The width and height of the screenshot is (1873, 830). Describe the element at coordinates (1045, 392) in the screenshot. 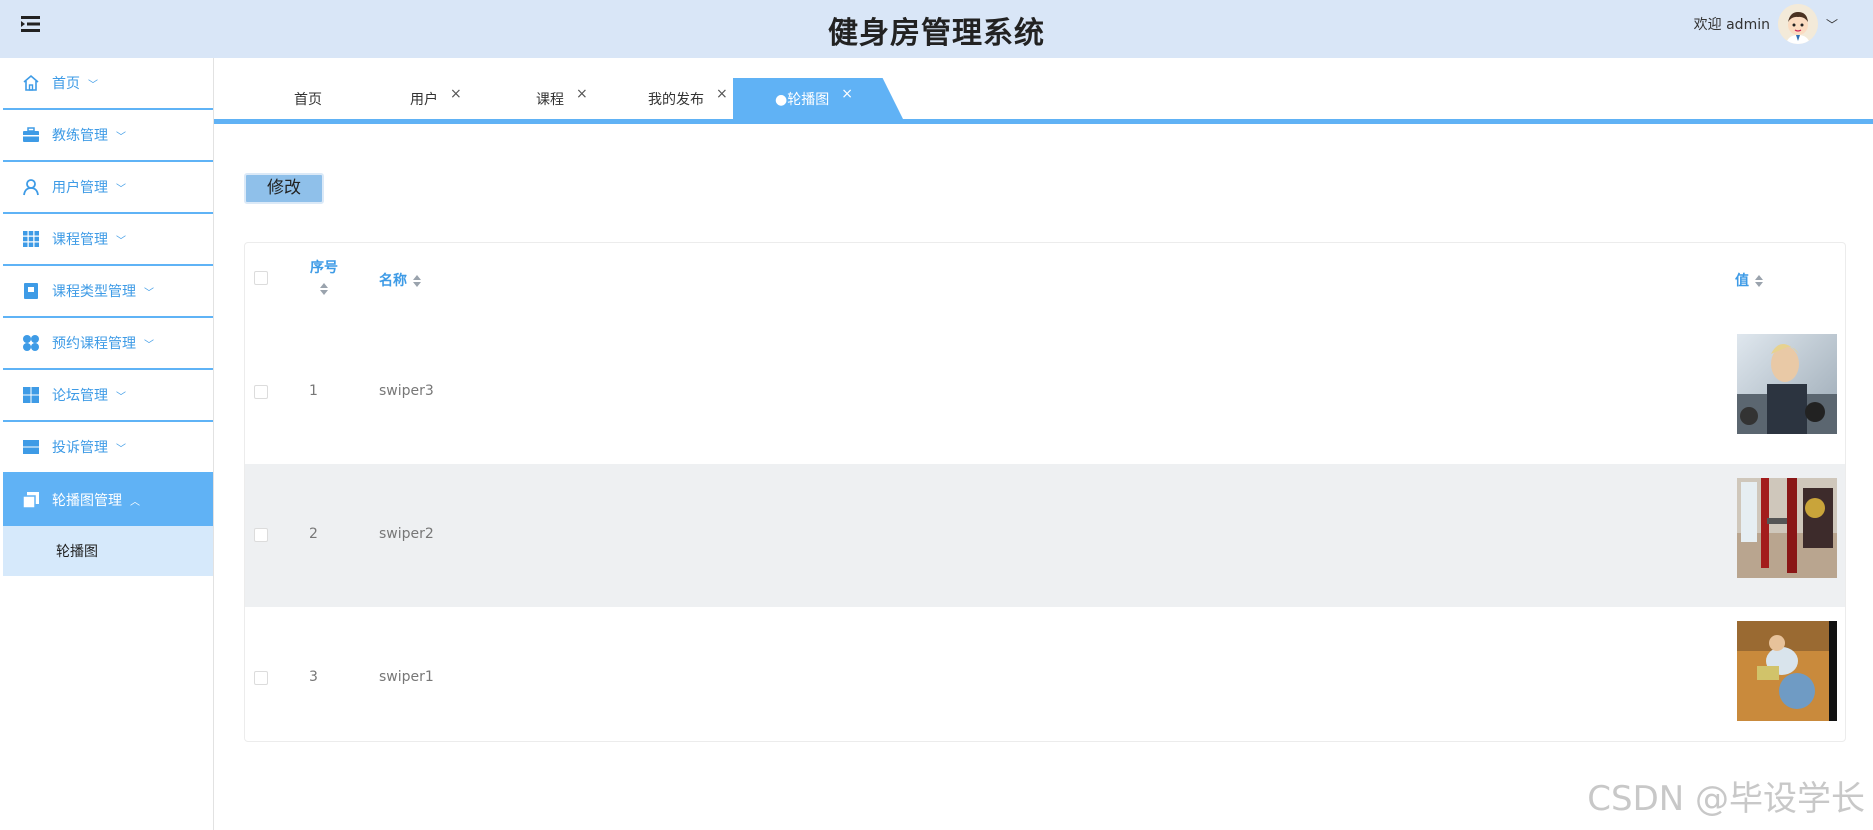

I see `table-row: 1 swiper3` at that location.